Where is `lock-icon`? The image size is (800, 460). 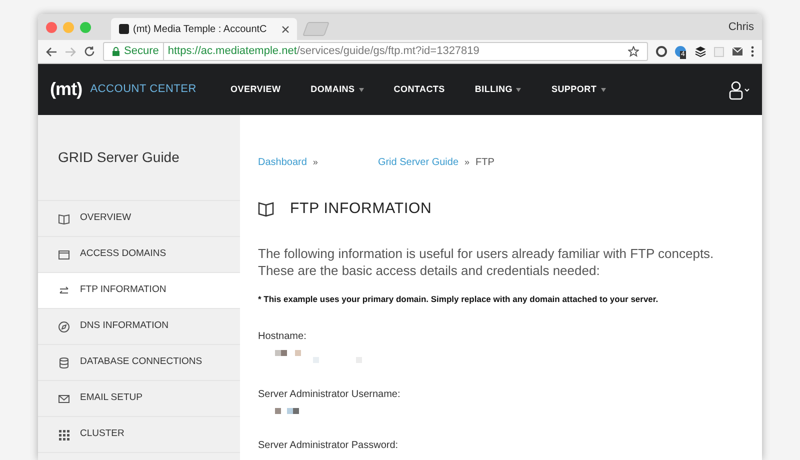 lock-icon is located at coordinates (116, 51).